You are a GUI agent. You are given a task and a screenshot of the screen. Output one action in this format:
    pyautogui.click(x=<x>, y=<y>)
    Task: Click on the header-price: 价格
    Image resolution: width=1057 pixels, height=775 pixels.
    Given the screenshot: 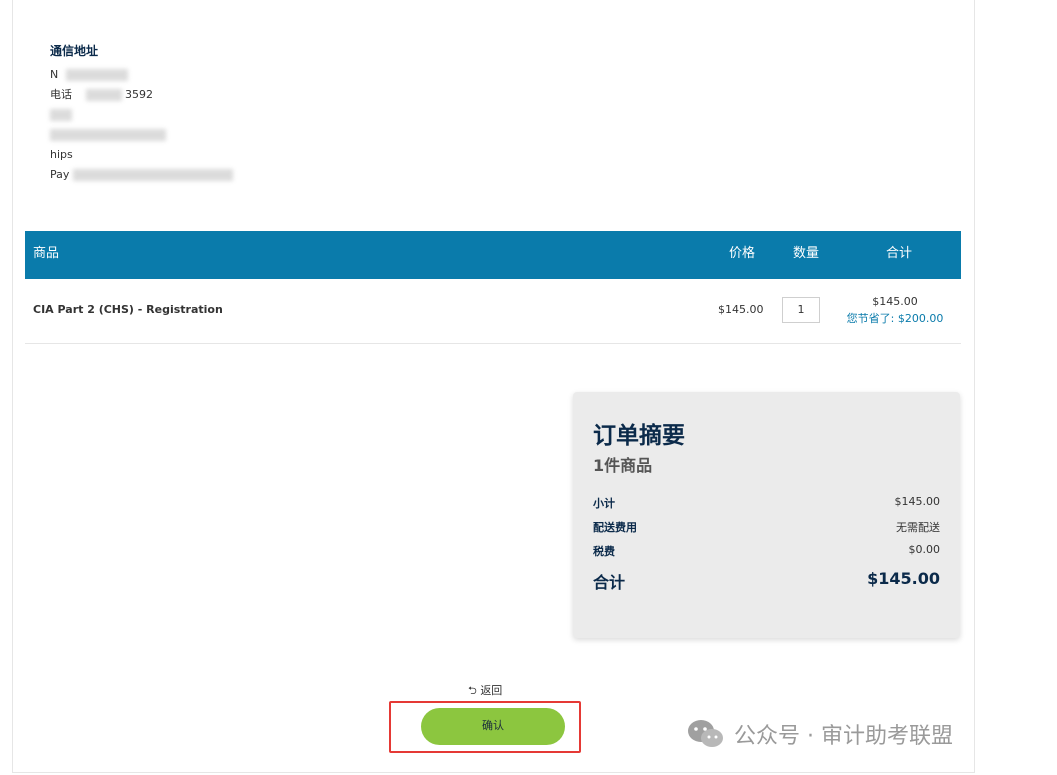 What is the action you would take?
    pyautogui.click(x=742, y=253)
    